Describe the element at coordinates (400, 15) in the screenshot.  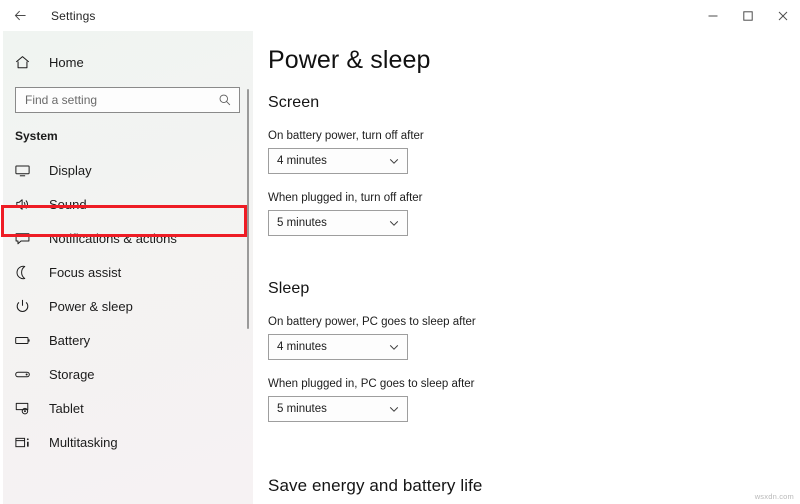
I see `title-bar: Settings` at that location.